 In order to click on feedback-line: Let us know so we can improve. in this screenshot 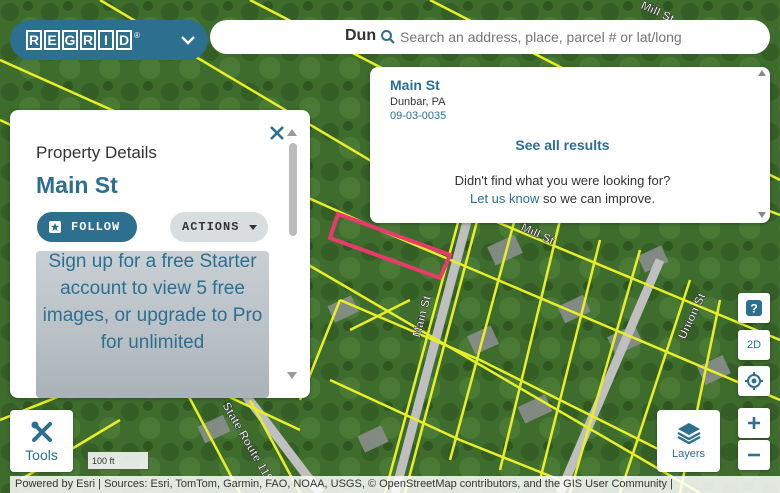, I will do `click(562, 198)`.